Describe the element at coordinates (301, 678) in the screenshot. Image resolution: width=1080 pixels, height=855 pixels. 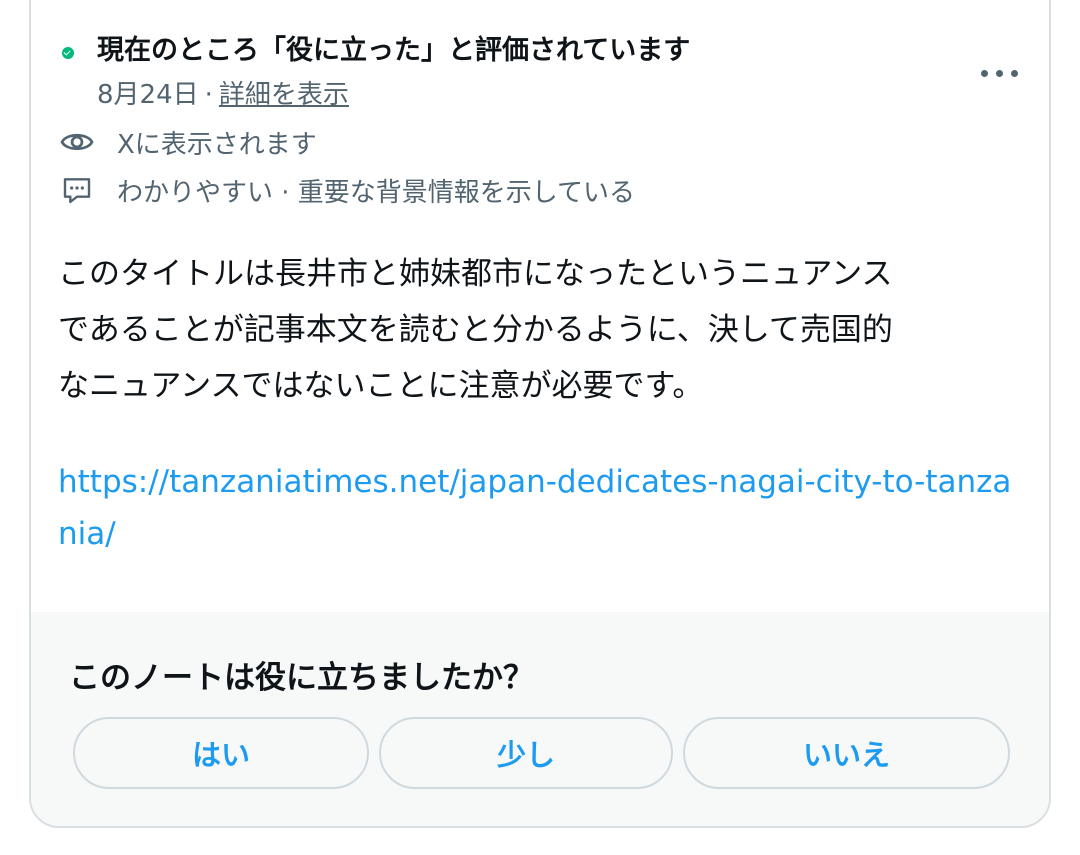
I see `rating-question: このノートは役に立ちましたか？` at that location.